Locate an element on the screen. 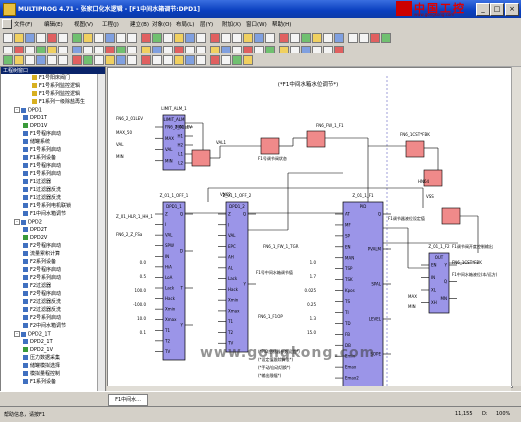 The width and height of the screenshot is (521, 422). tree-item: DPD2_1V is located at coordinates (38, 350).